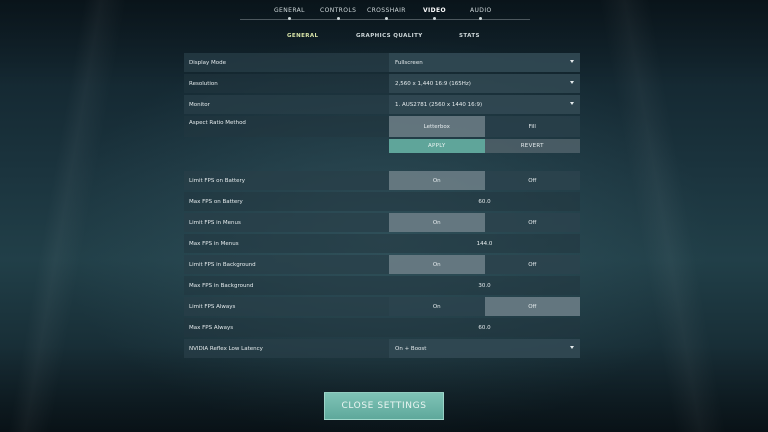 This screenshot has width=768, height=432. I want to click on dropdown-value: On + Boost, so click(411, 348).